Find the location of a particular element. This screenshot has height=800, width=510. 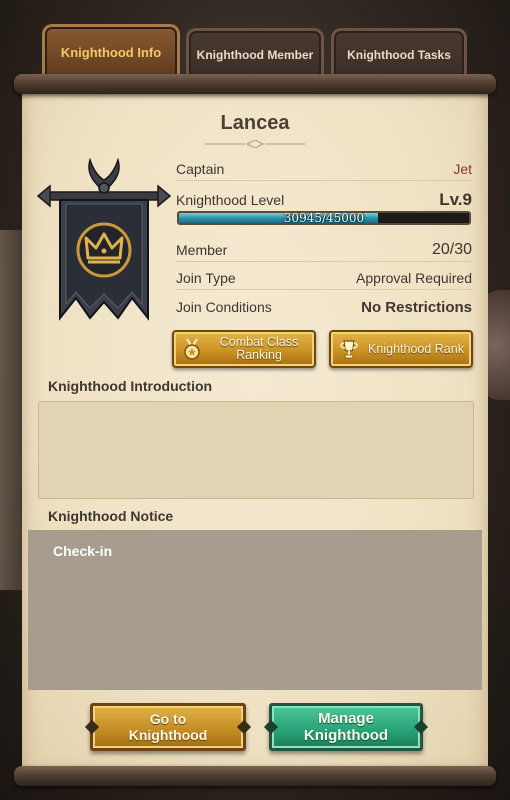

notice-text: Check-in is located at coordinates (83, 551).